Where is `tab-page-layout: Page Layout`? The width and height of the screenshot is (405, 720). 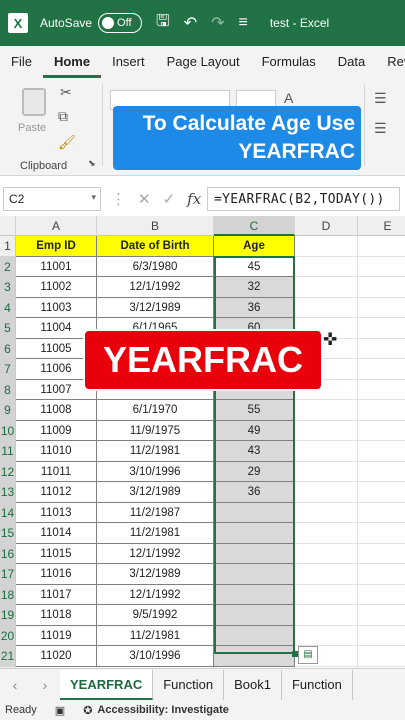 tab-page-layout: Page Layout is located at coordinates (203, 62).